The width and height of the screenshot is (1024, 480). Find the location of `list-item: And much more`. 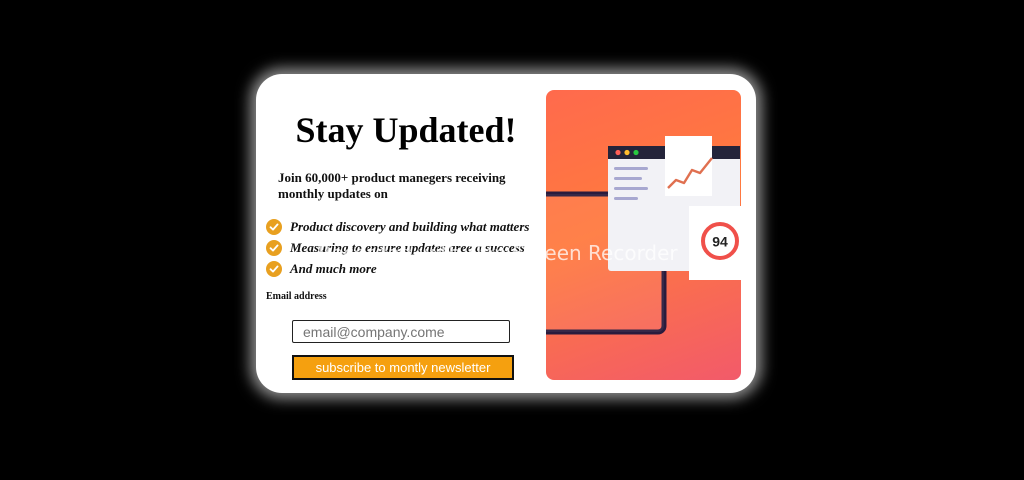

list-item: And much more is located at coordinates (397, 268).